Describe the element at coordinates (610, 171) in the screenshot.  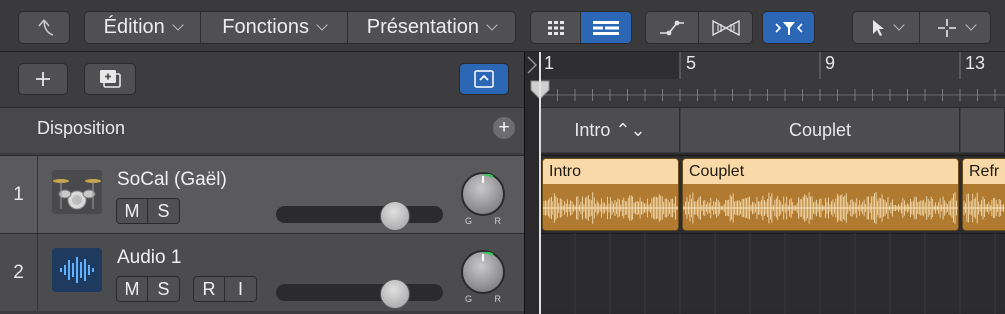
I see `region-label: Intro` at that location.